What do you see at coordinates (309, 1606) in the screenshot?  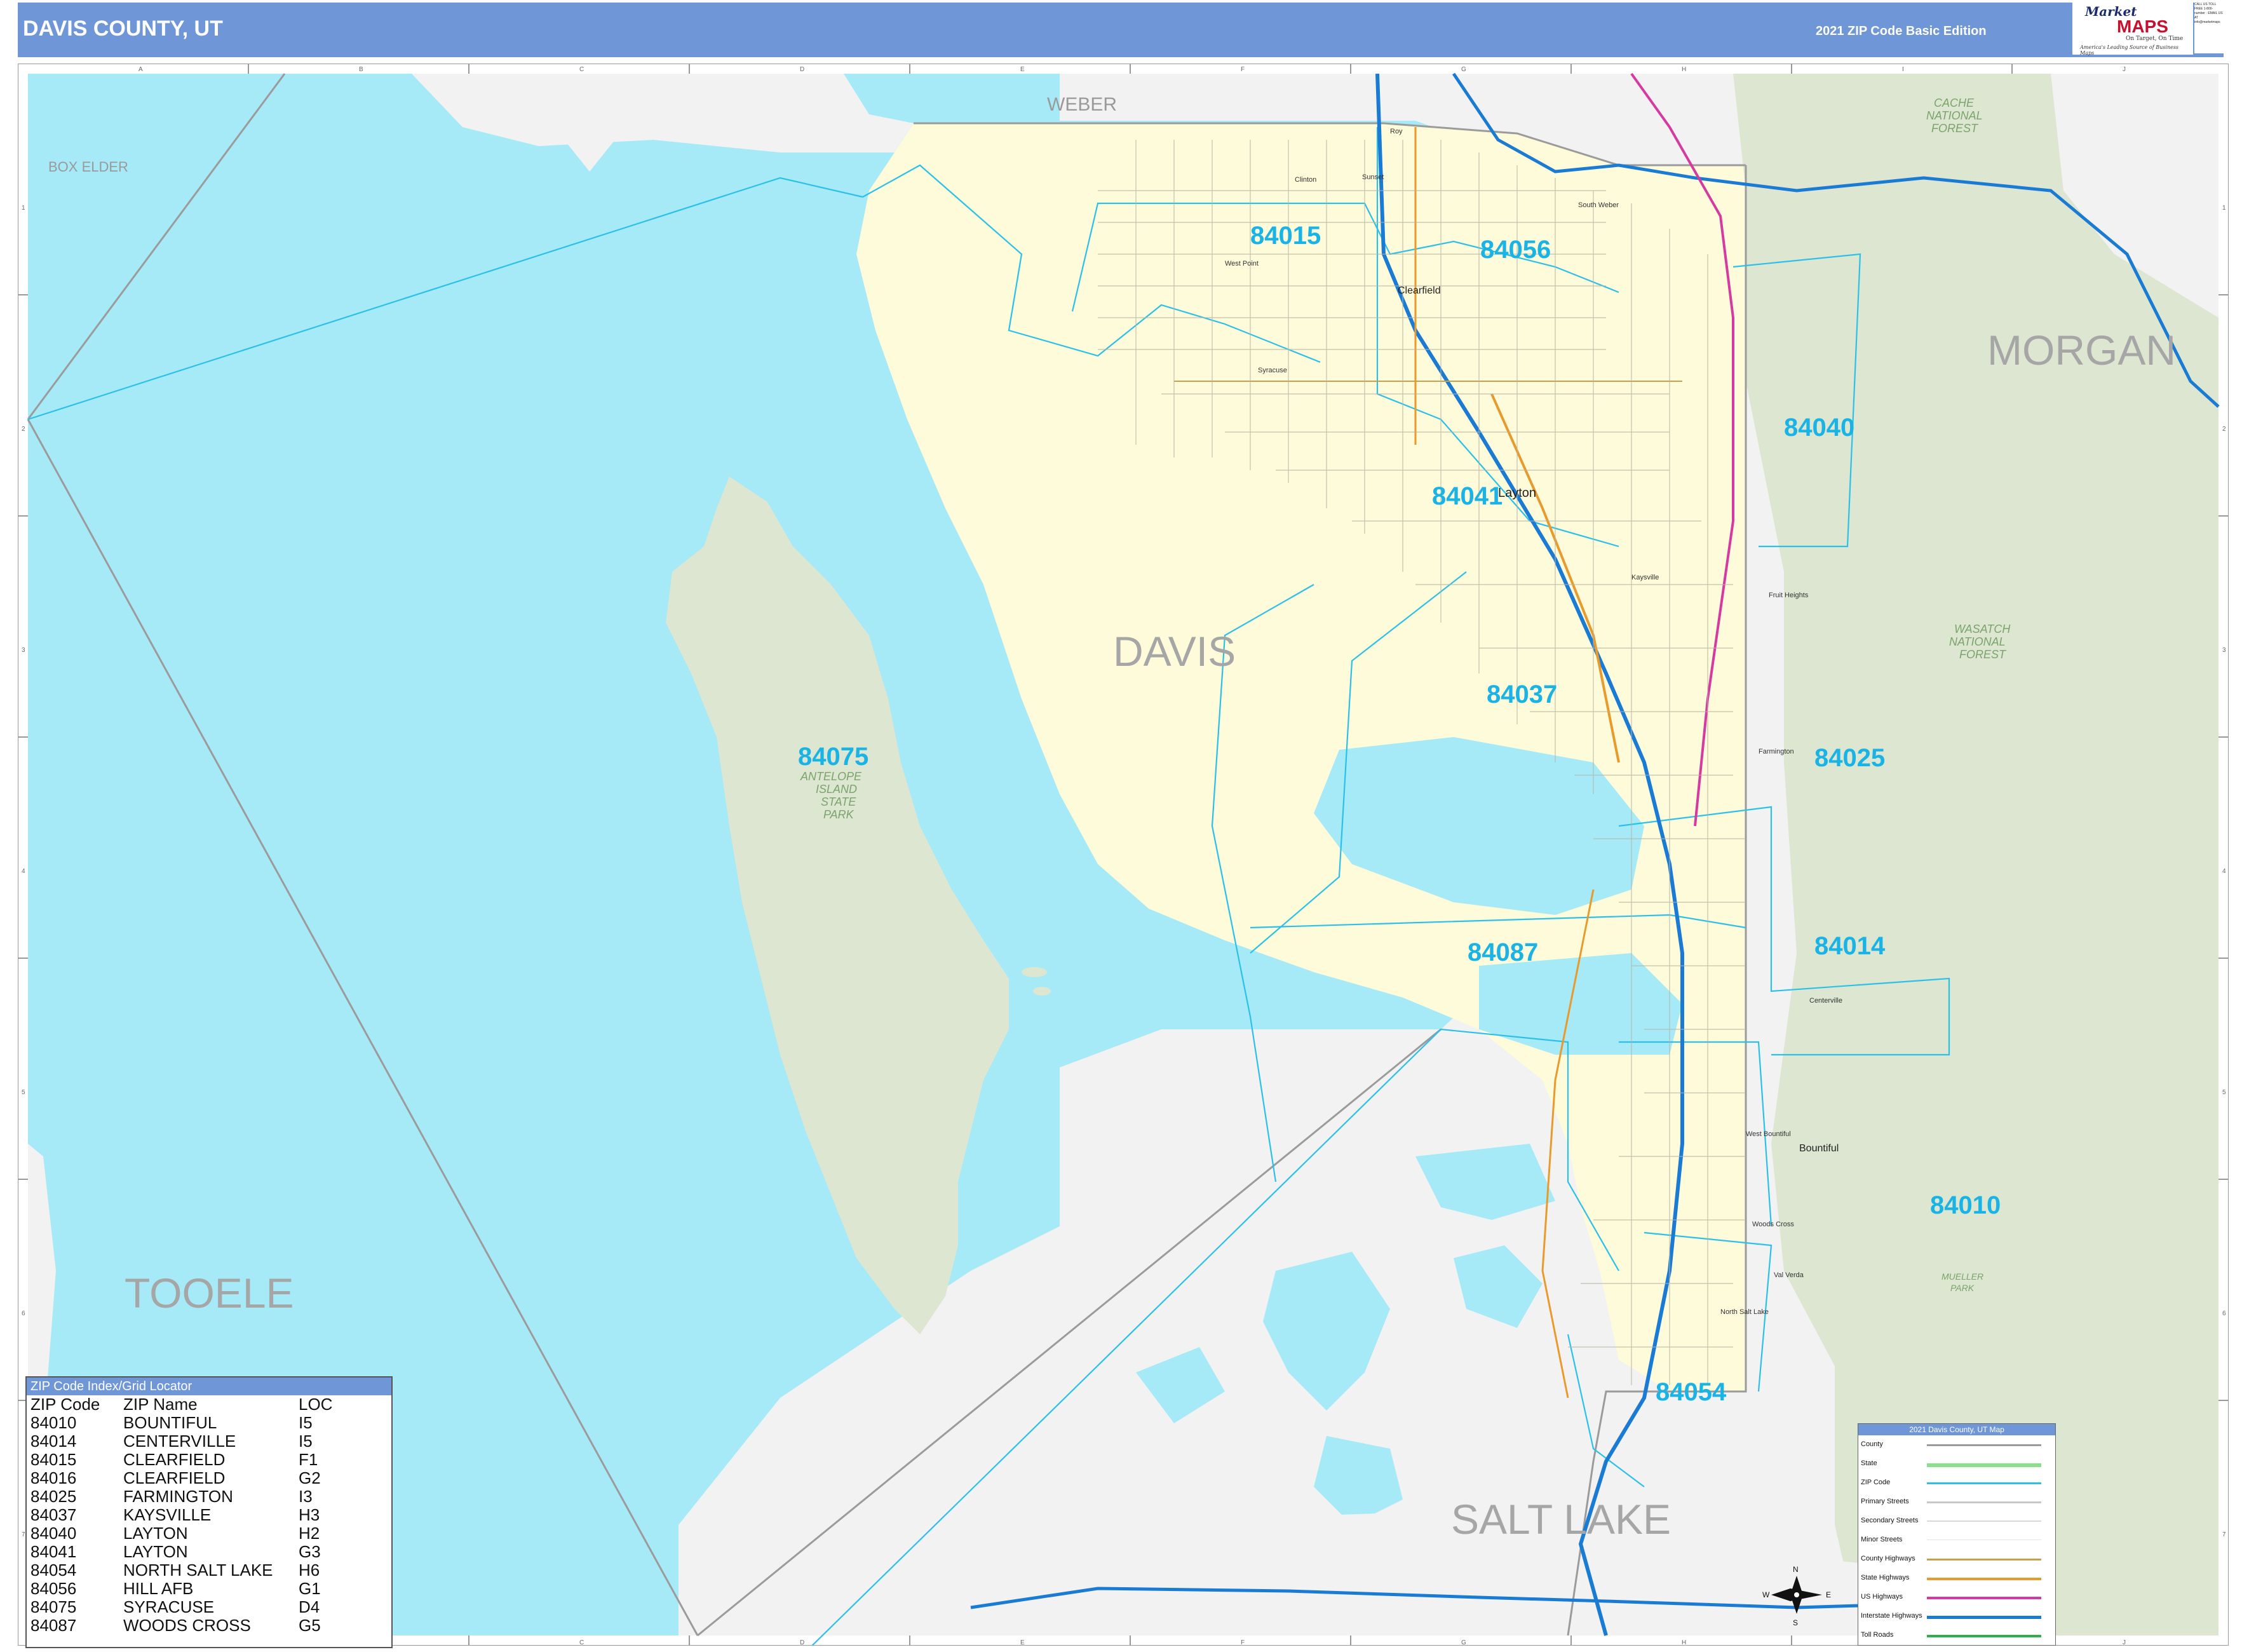 I see `zip-loc-cell: D4` at bounding box center [309, 1606].